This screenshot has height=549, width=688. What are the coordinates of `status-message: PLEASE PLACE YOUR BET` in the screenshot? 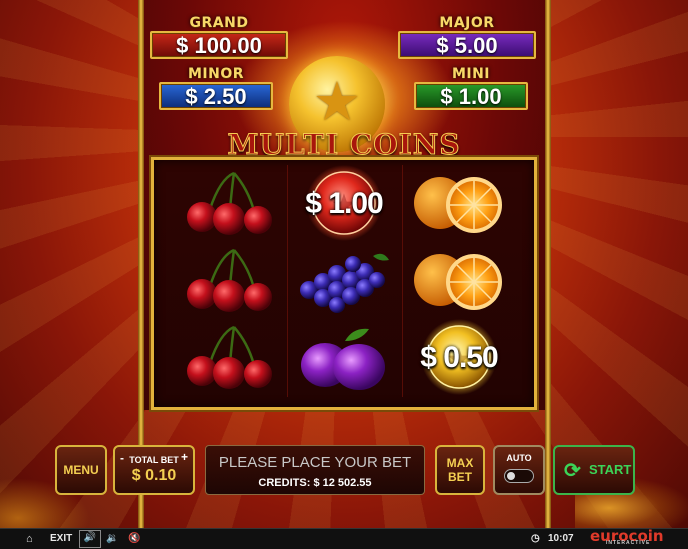 It's located at (315, 462).